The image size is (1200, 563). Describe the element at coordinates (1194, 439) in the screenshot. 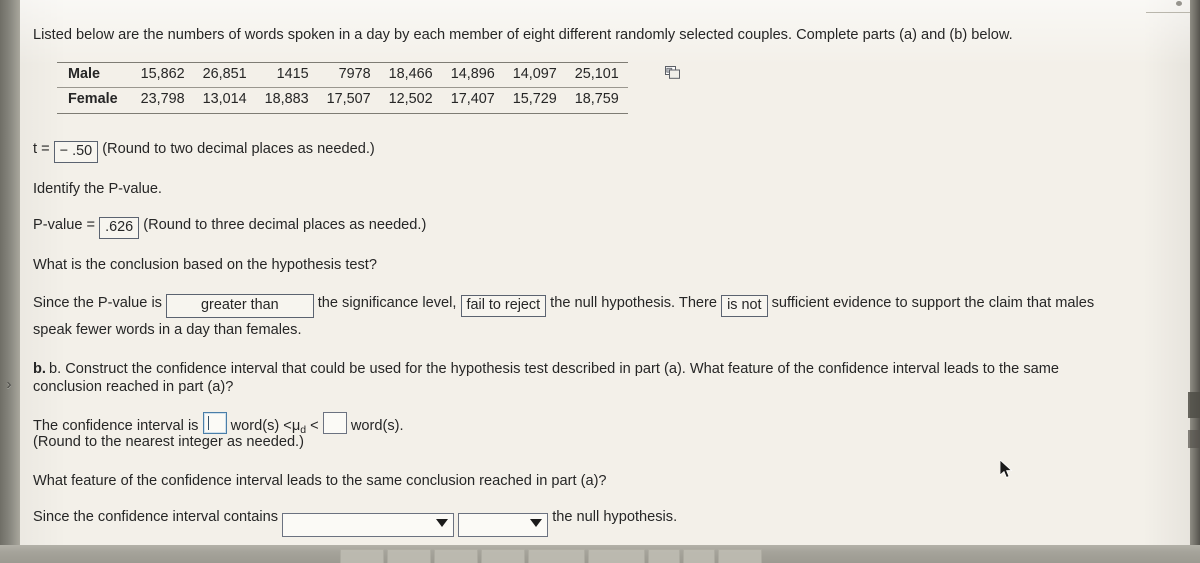

I see `right-edge-notch-secondary` at that location.